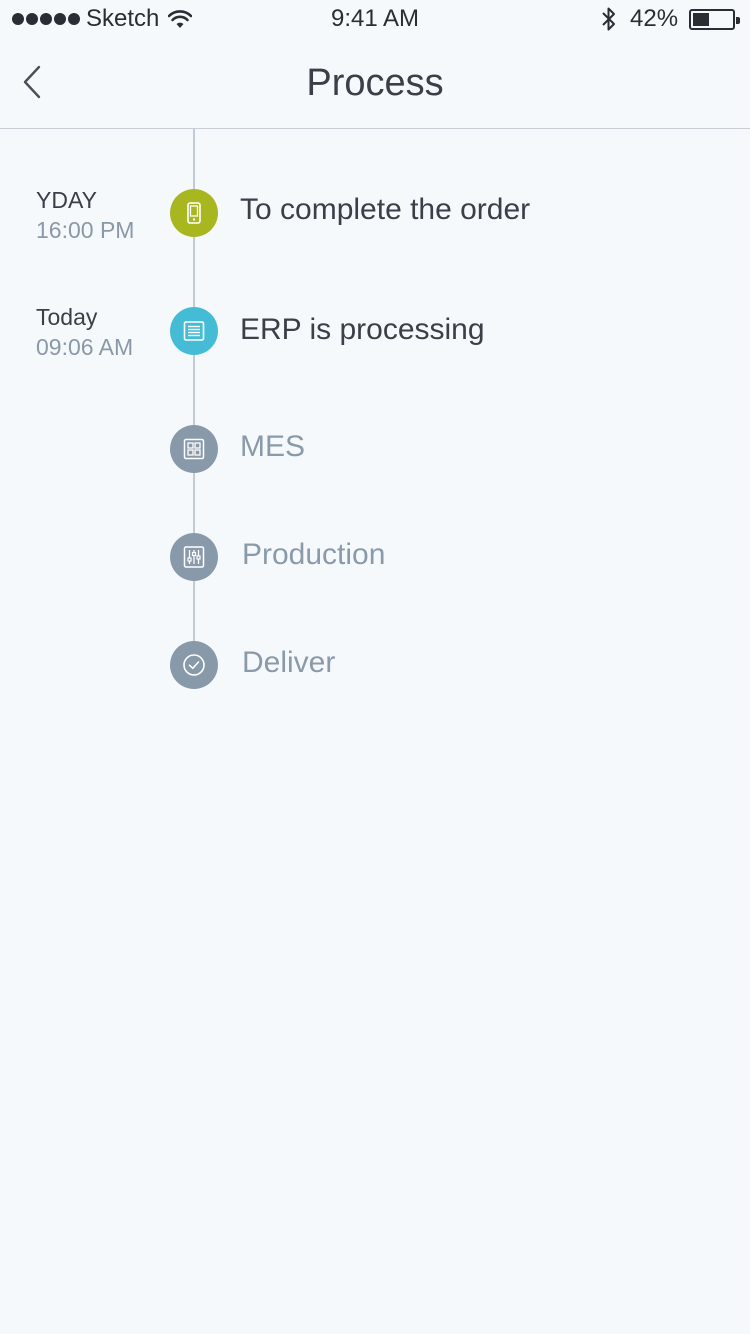  I want to click on step-time: 09:06 AM, so click(85, 347).